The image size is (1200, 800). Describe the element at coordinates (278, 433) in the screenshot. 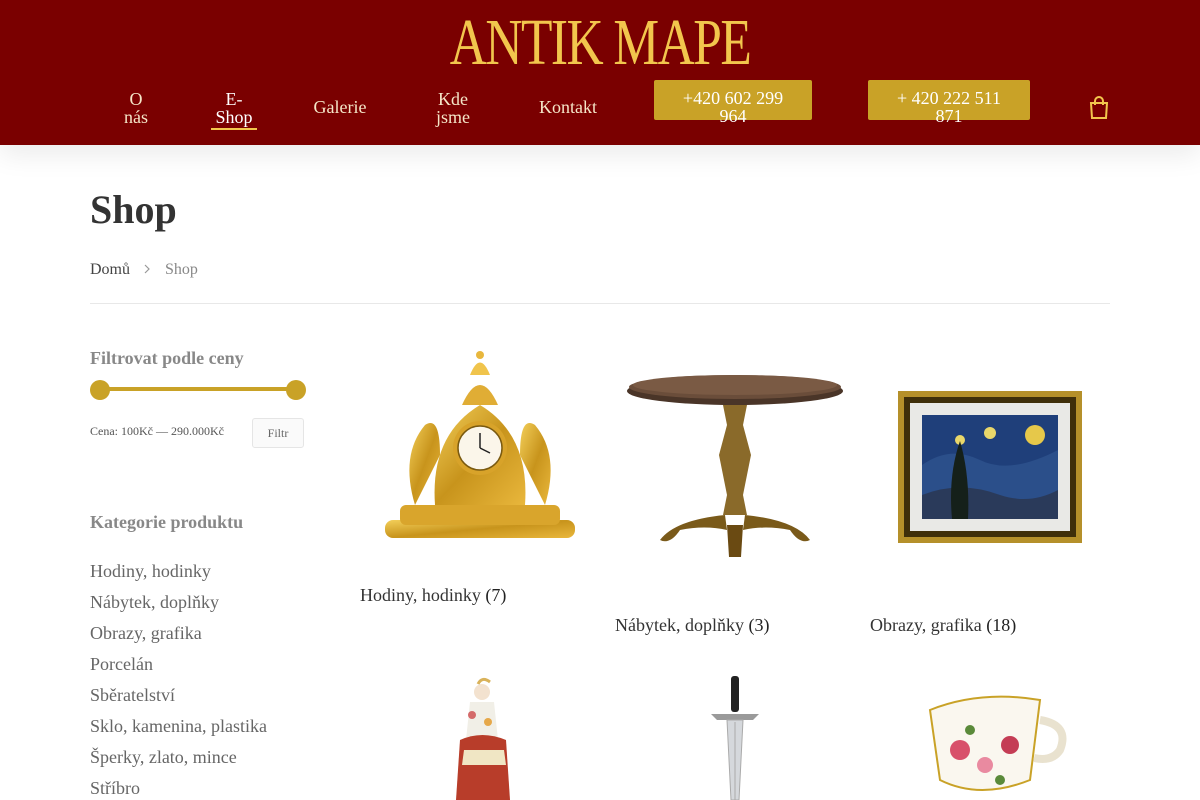

I see `filter-button: Filtr` at that location.